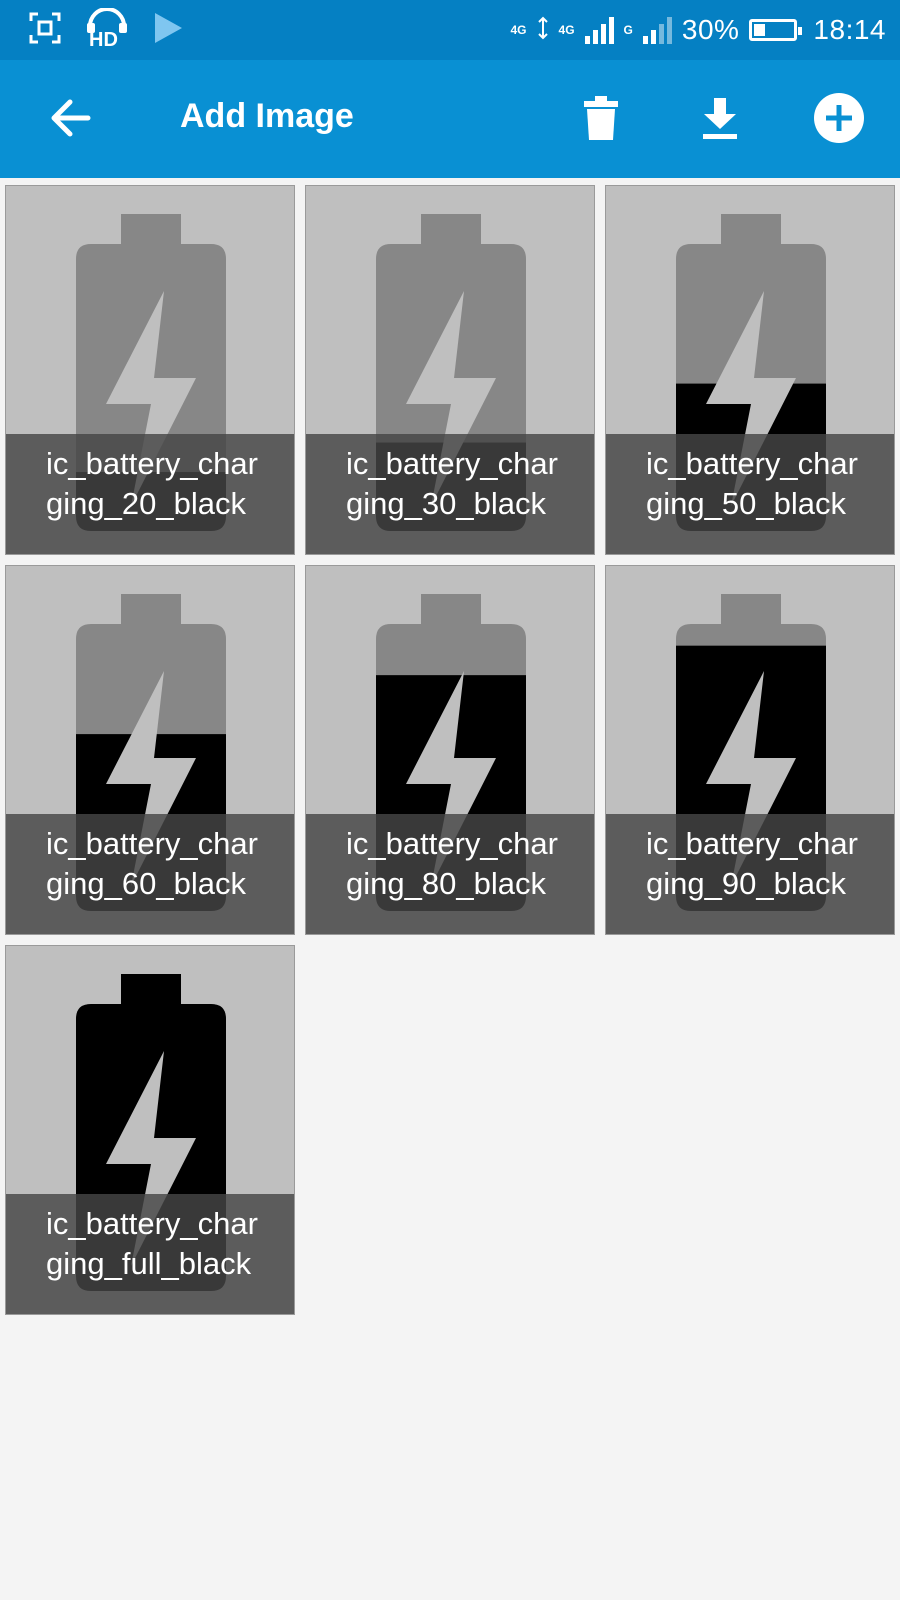 Image resolution: width=900 pixels, height=1600 pixels. I want to click on status-right-icons: 4G 4G G 30% 18:14, so click(699, 30).